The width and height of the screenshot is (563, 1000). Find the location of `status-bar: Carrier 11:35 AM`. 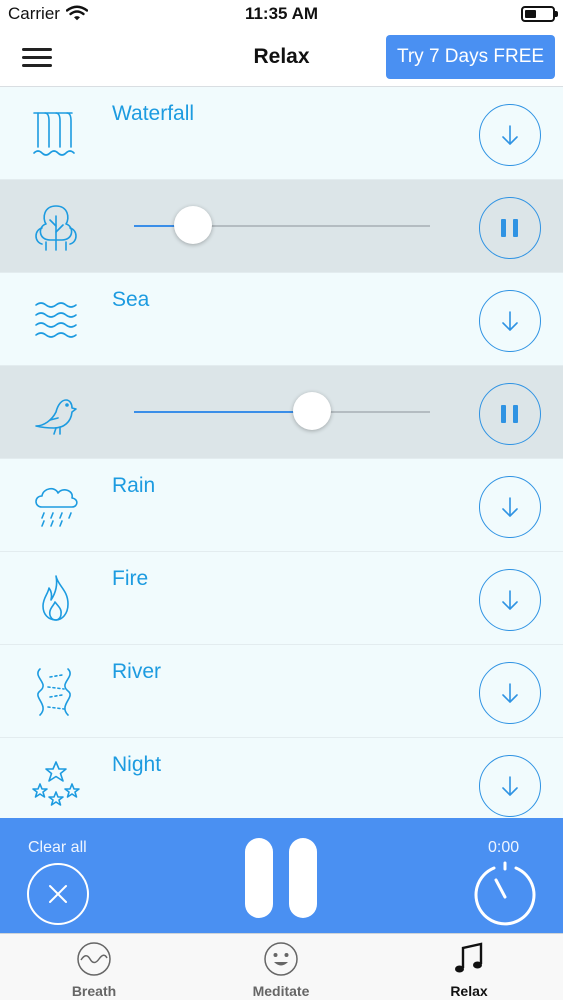

status-bar: Carrier 11:35 AM is located at coordinates (281, 15).